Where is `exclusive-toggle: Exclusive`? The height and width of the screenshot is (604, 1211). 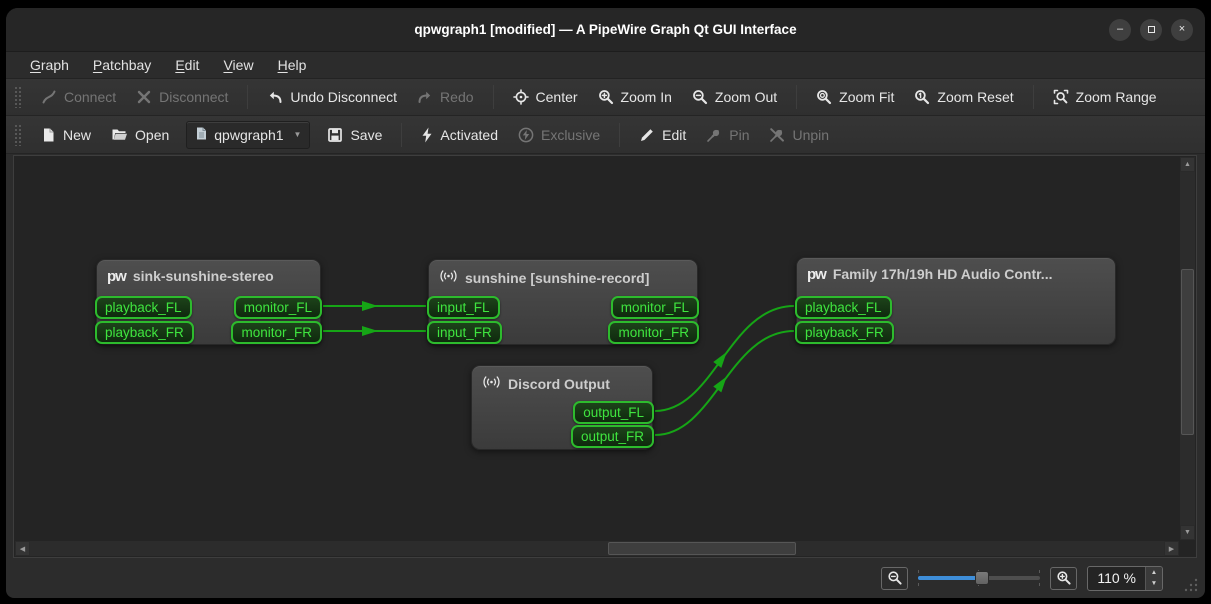 exclusive-toggle: Exclusive is located at coordinates (559, 135).